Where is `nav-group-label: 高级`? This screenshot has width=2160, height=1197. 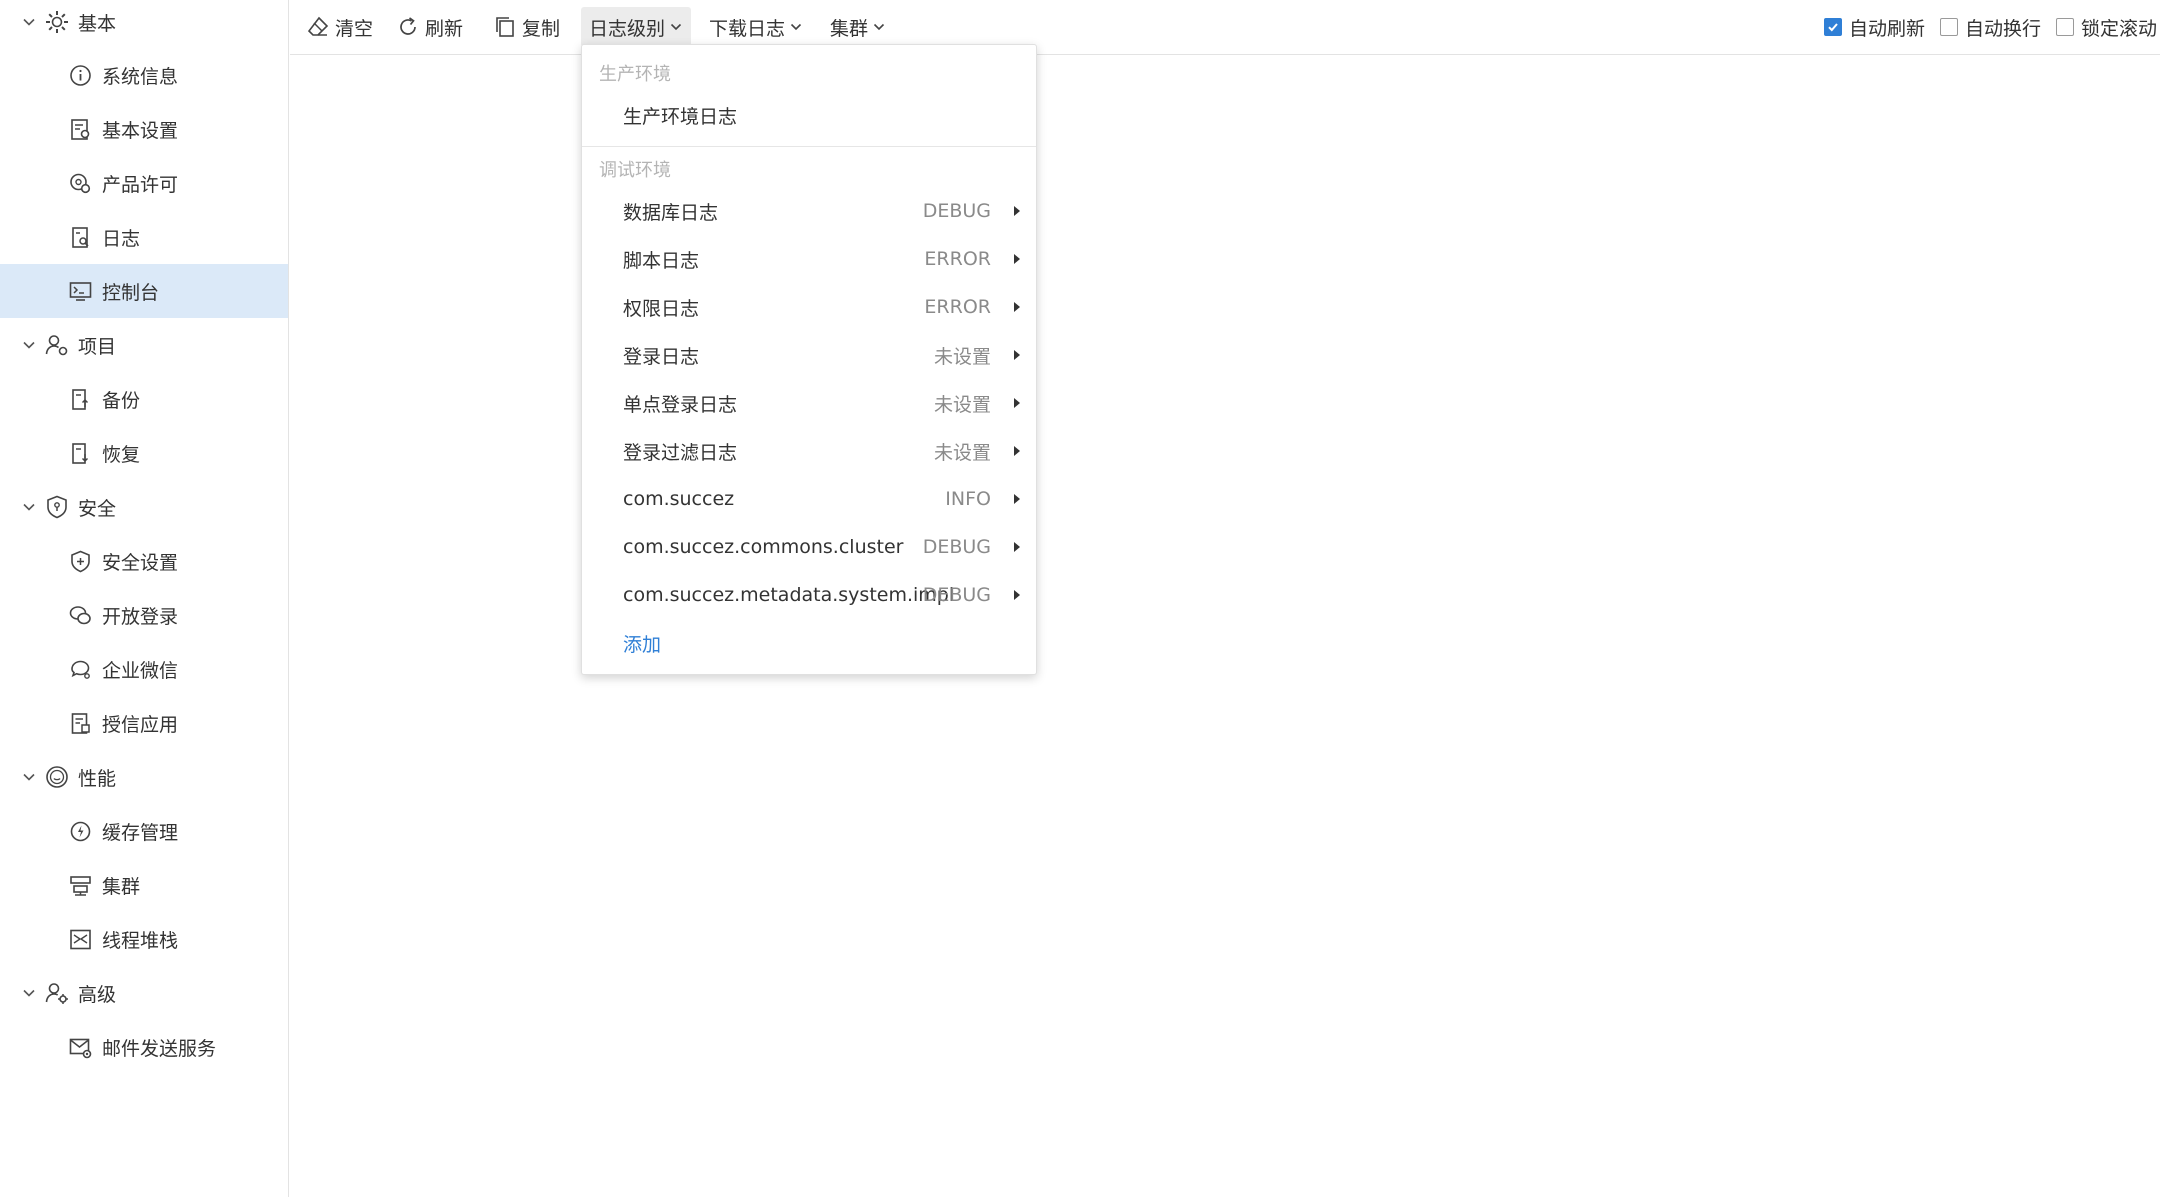
nav-group-label: 高级 is located at coordinates (97, 994).